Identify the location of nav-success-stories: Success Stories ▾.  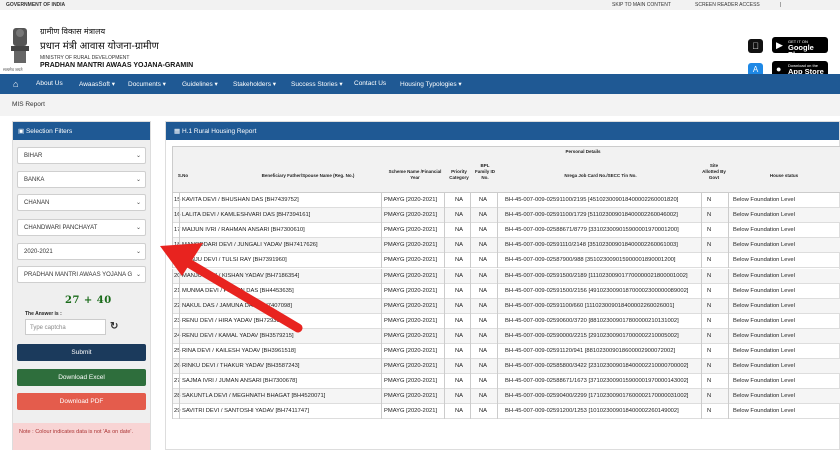
(317, 84).